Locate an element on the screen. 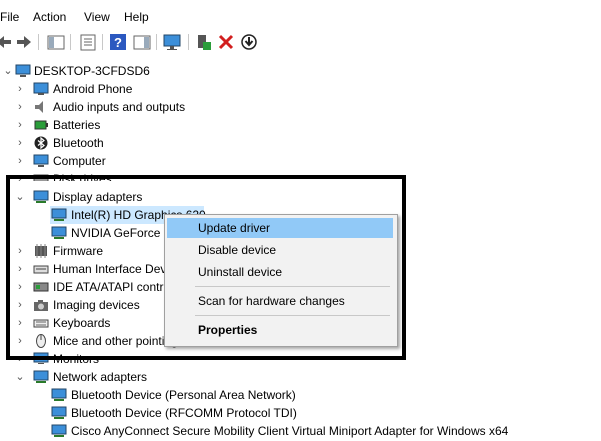 This screenshot has width=601, height=441. help-icon: ? is located at coordinates (118, 42).